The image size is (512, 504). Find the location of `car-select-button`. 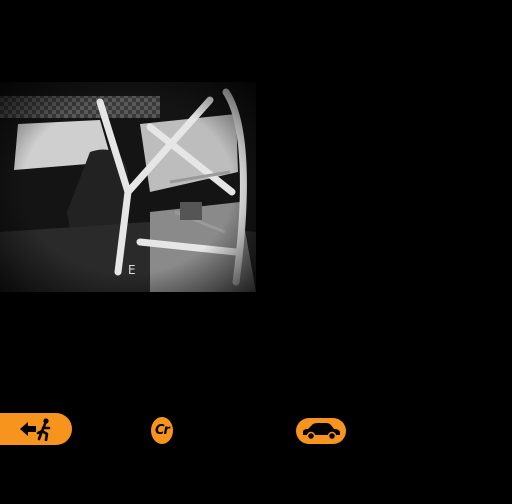

car-select-button is located at coordinates (321, 431).